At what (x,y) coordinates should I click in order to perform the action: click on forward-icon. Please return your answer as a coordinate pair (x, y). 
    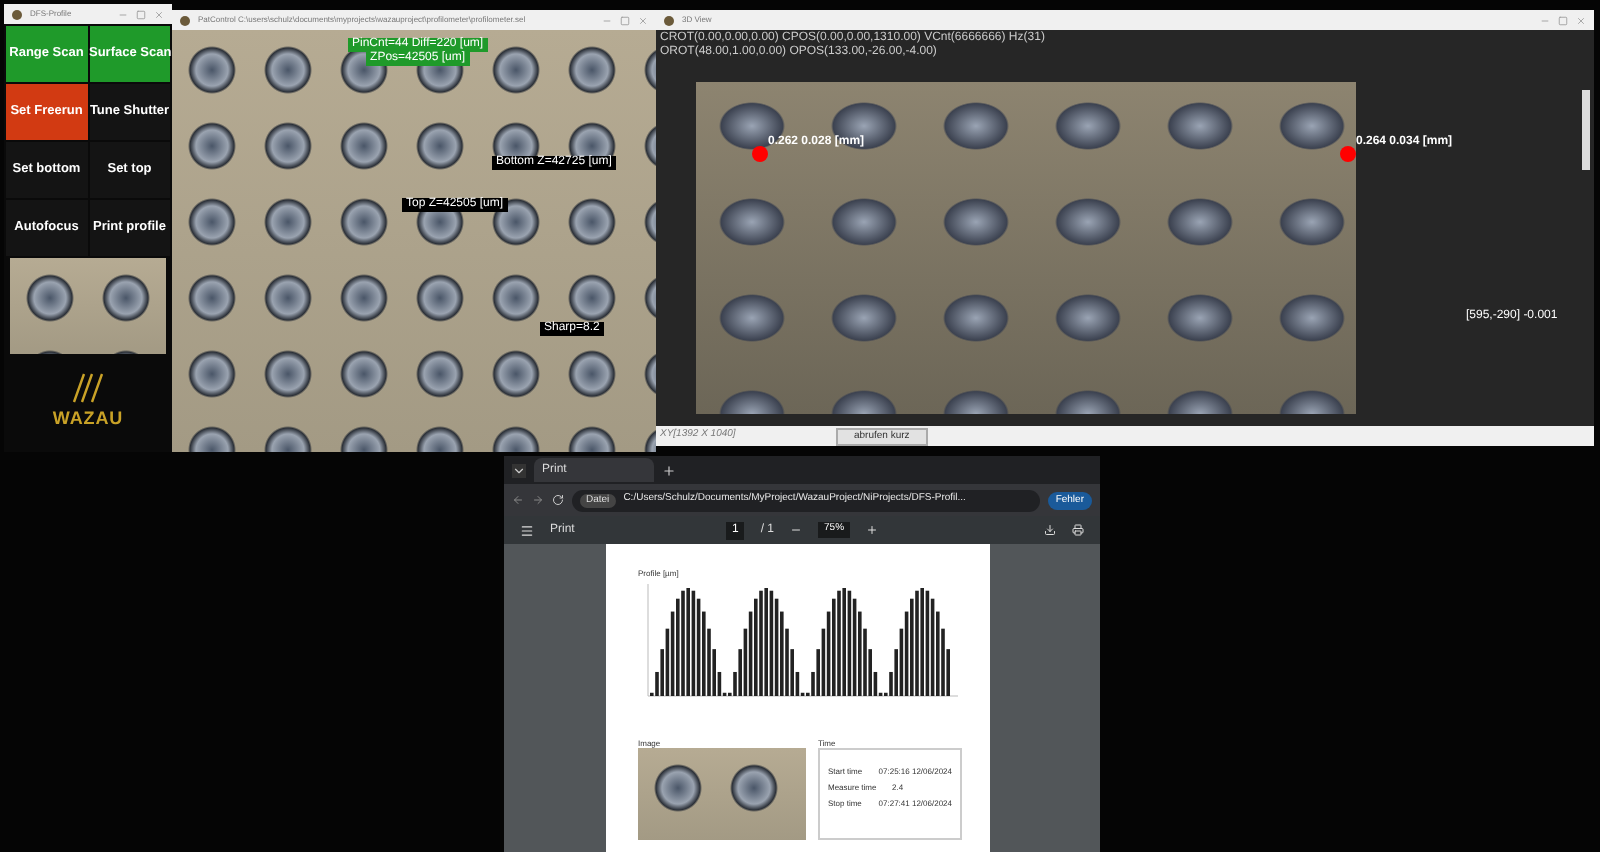
    Looking at the image, I should click on (538, 500).